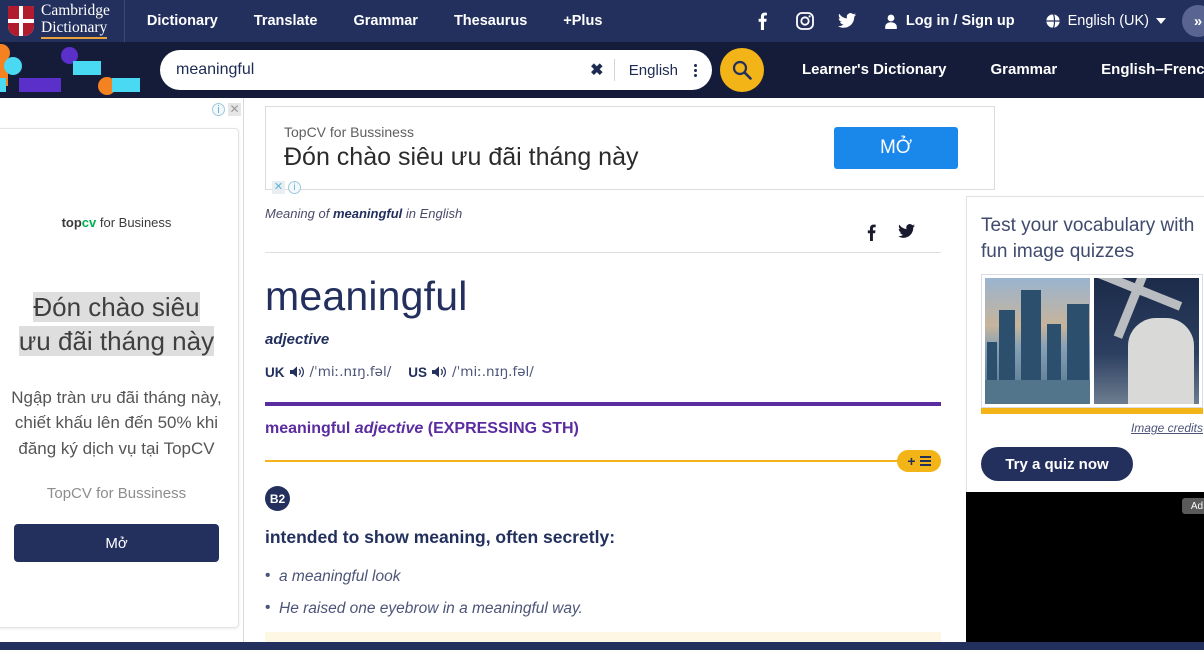 The image size is (1204, 650). What do you see at coordinates (116, 543) in the screenshot?
I see `left-ad-cta-button: Mở` at bounding box center [116, 543].